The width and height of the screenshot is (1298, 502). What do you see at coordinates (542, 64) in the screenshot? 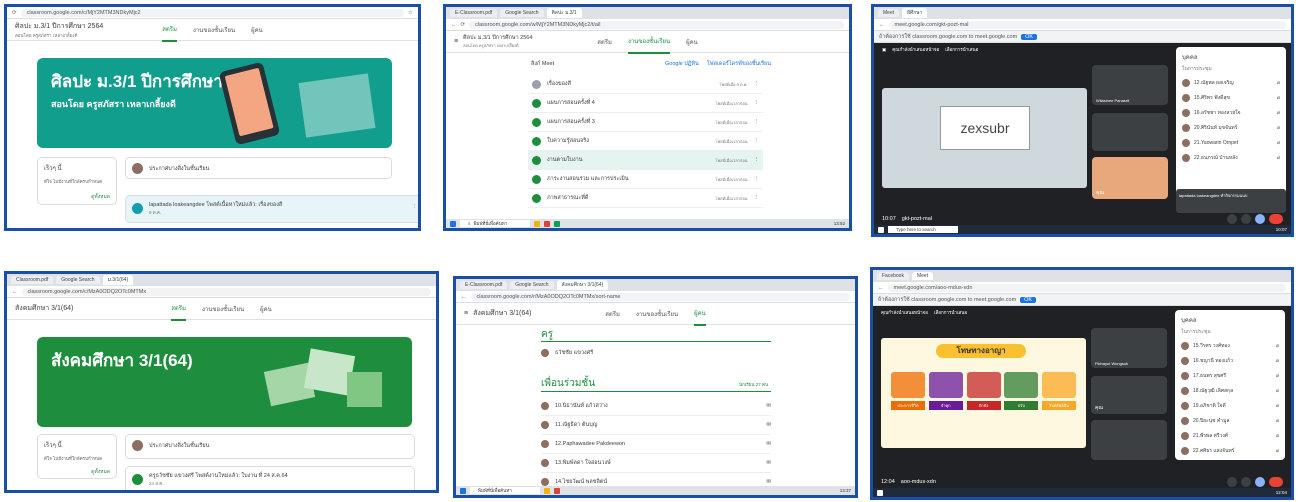
I see `meet-link: ลิงก์ Meet` at bounding box center [542, 64].